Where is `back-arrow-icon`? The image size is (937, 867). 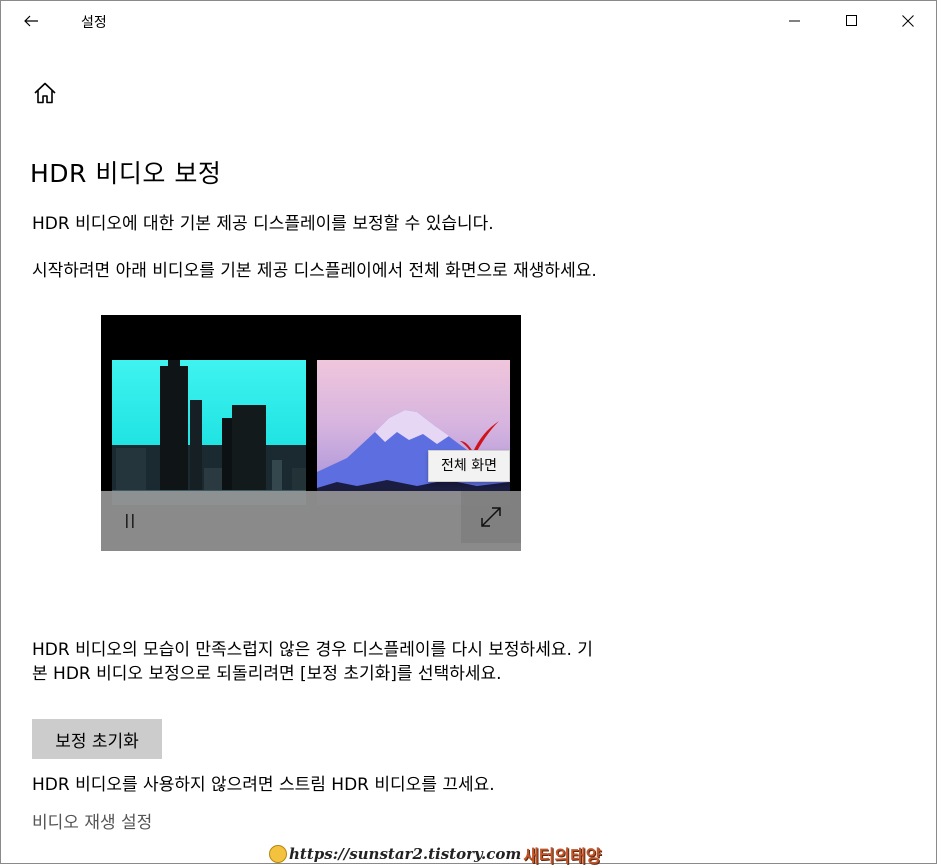
back-arrow-icon is located at coordinates (31, 21).